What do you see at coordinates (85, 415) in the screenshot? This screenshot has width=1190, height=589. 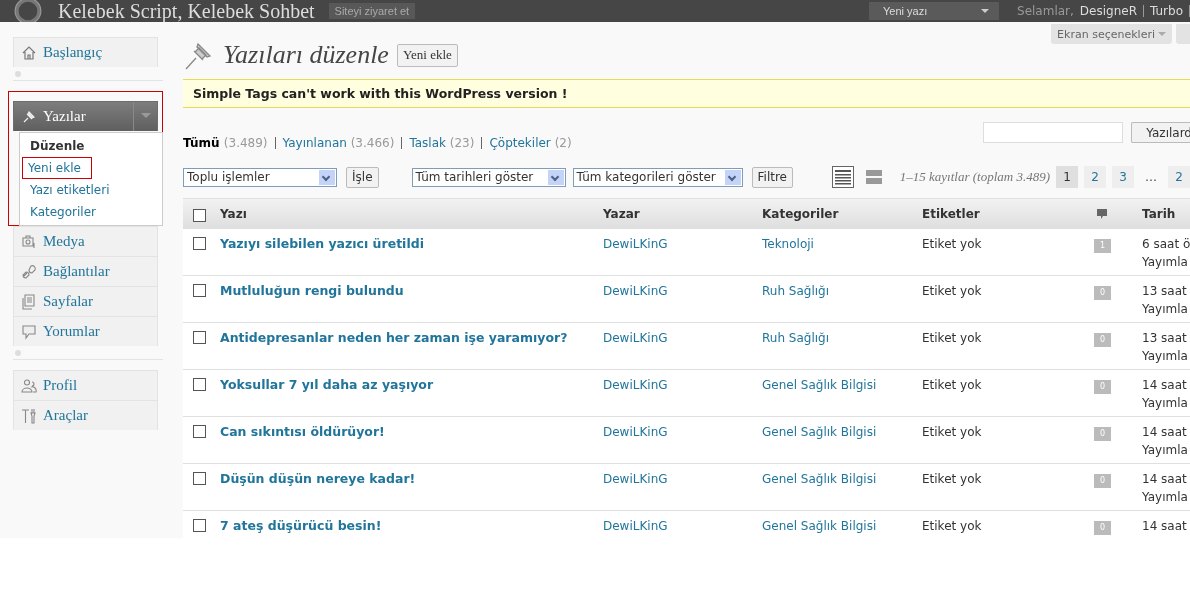 I see `menu-item: Araçlar` at bounding box center [85, 415].